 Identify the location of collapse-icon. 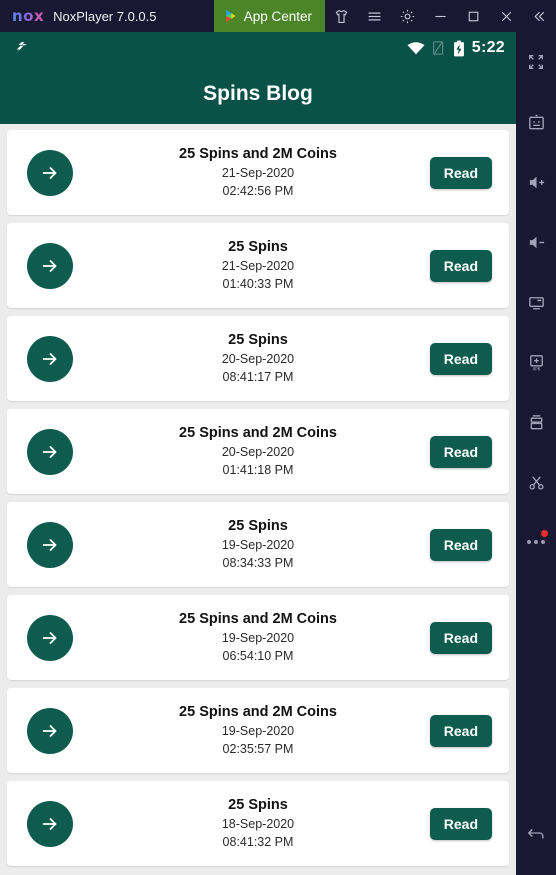
(539, 16).